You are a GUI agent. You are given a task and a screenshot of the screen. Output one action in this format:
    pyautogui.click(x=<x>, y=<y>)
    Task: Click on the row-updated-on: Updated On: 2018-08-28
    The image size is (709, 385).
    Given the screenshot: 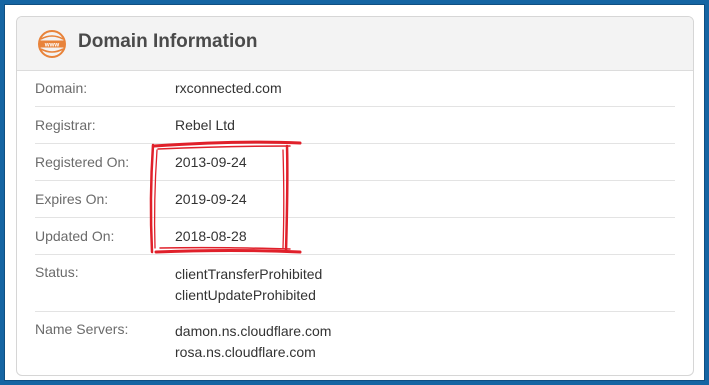 What is the action you would take?
    pyautogui.click(x=355, y=236)
    